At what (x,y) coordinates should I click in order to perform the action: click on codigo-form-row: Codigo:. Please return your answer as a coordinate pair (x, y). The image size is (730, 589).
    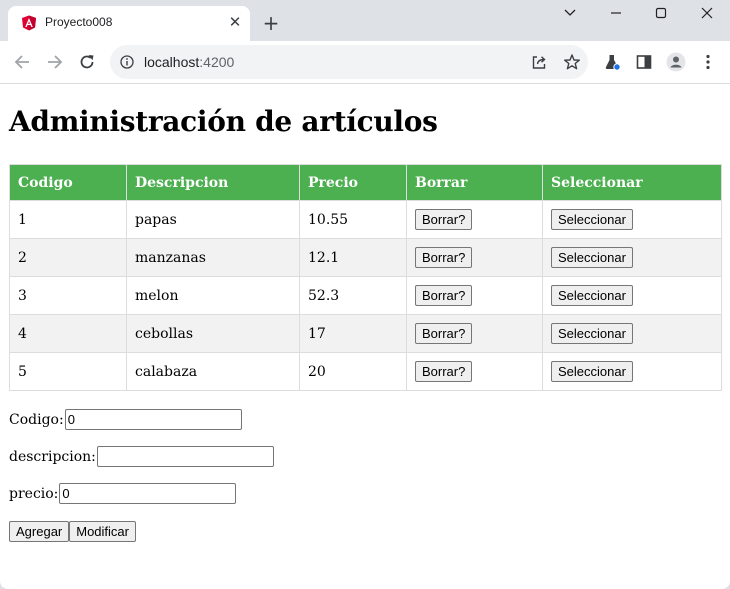
    Looking at the image, I should click on (125, 419).